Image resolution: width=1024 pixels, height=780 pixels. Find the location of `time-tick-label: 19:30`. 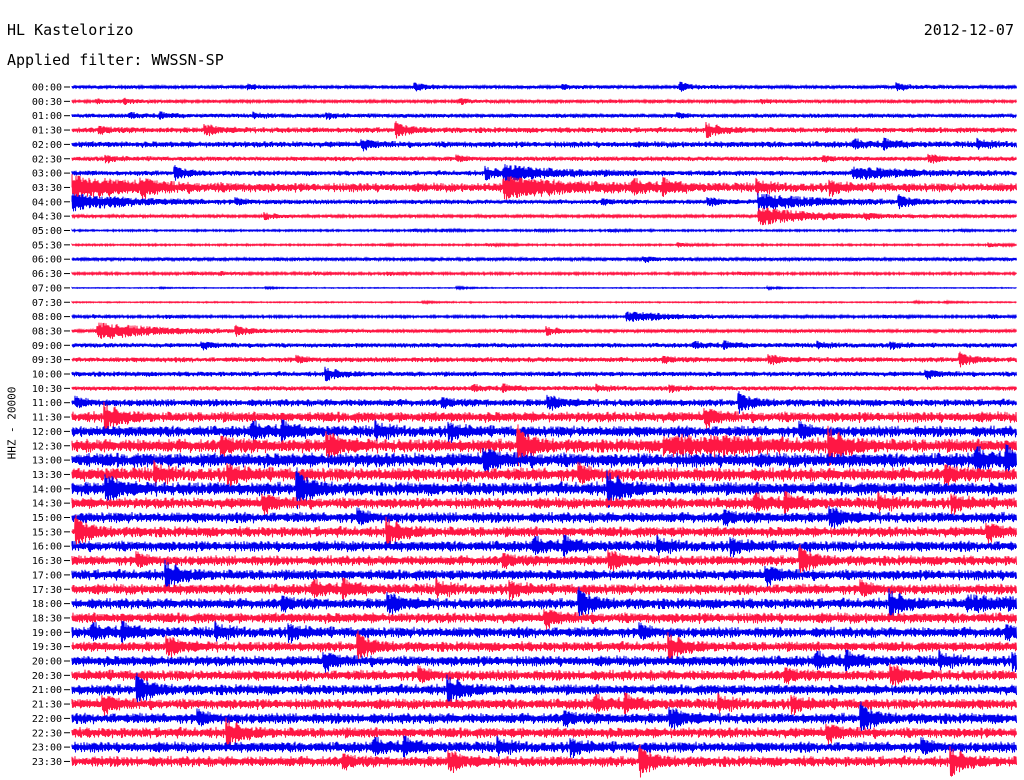

time-tick-label: 19:30 is located at coordinates (47, 647).